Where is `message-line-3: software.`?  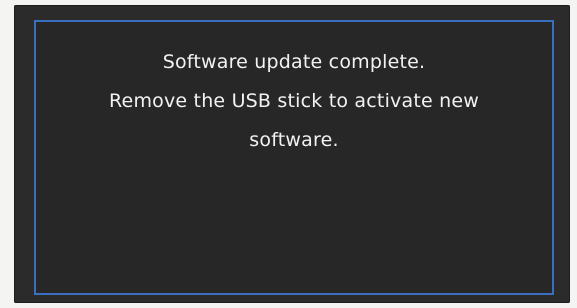 message-line-3: software. is located at coordinates (294, 140).